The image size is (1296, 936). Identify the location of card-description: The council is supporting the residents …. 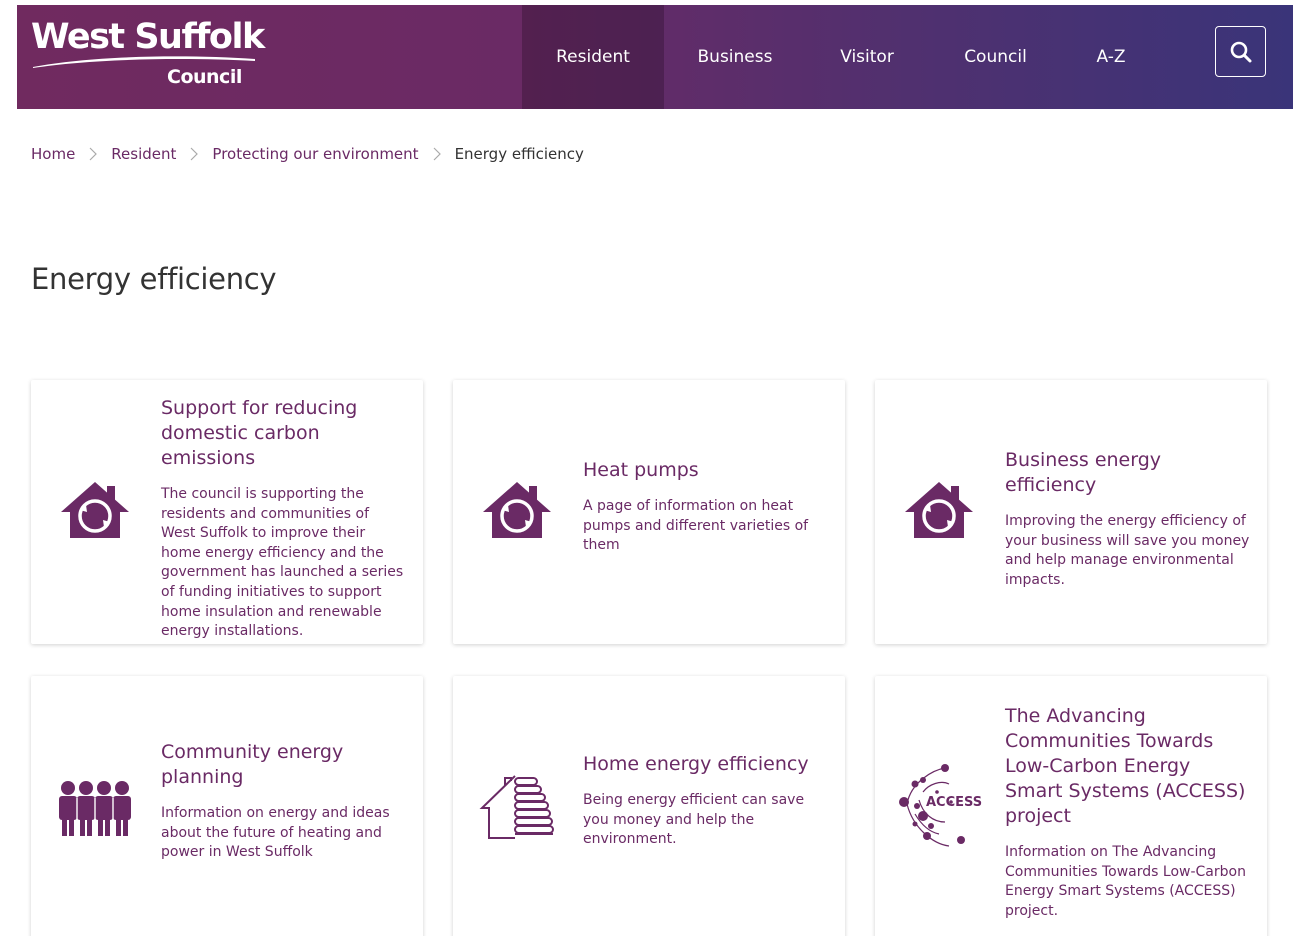
(282, 563).